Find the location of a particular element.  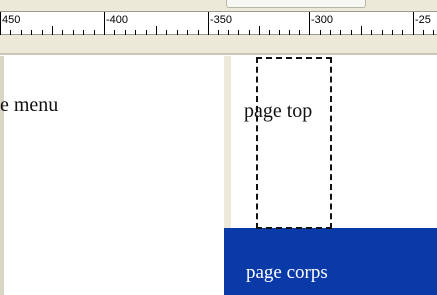

ruler-label-250: -25 is located at coordinates (423, 20).